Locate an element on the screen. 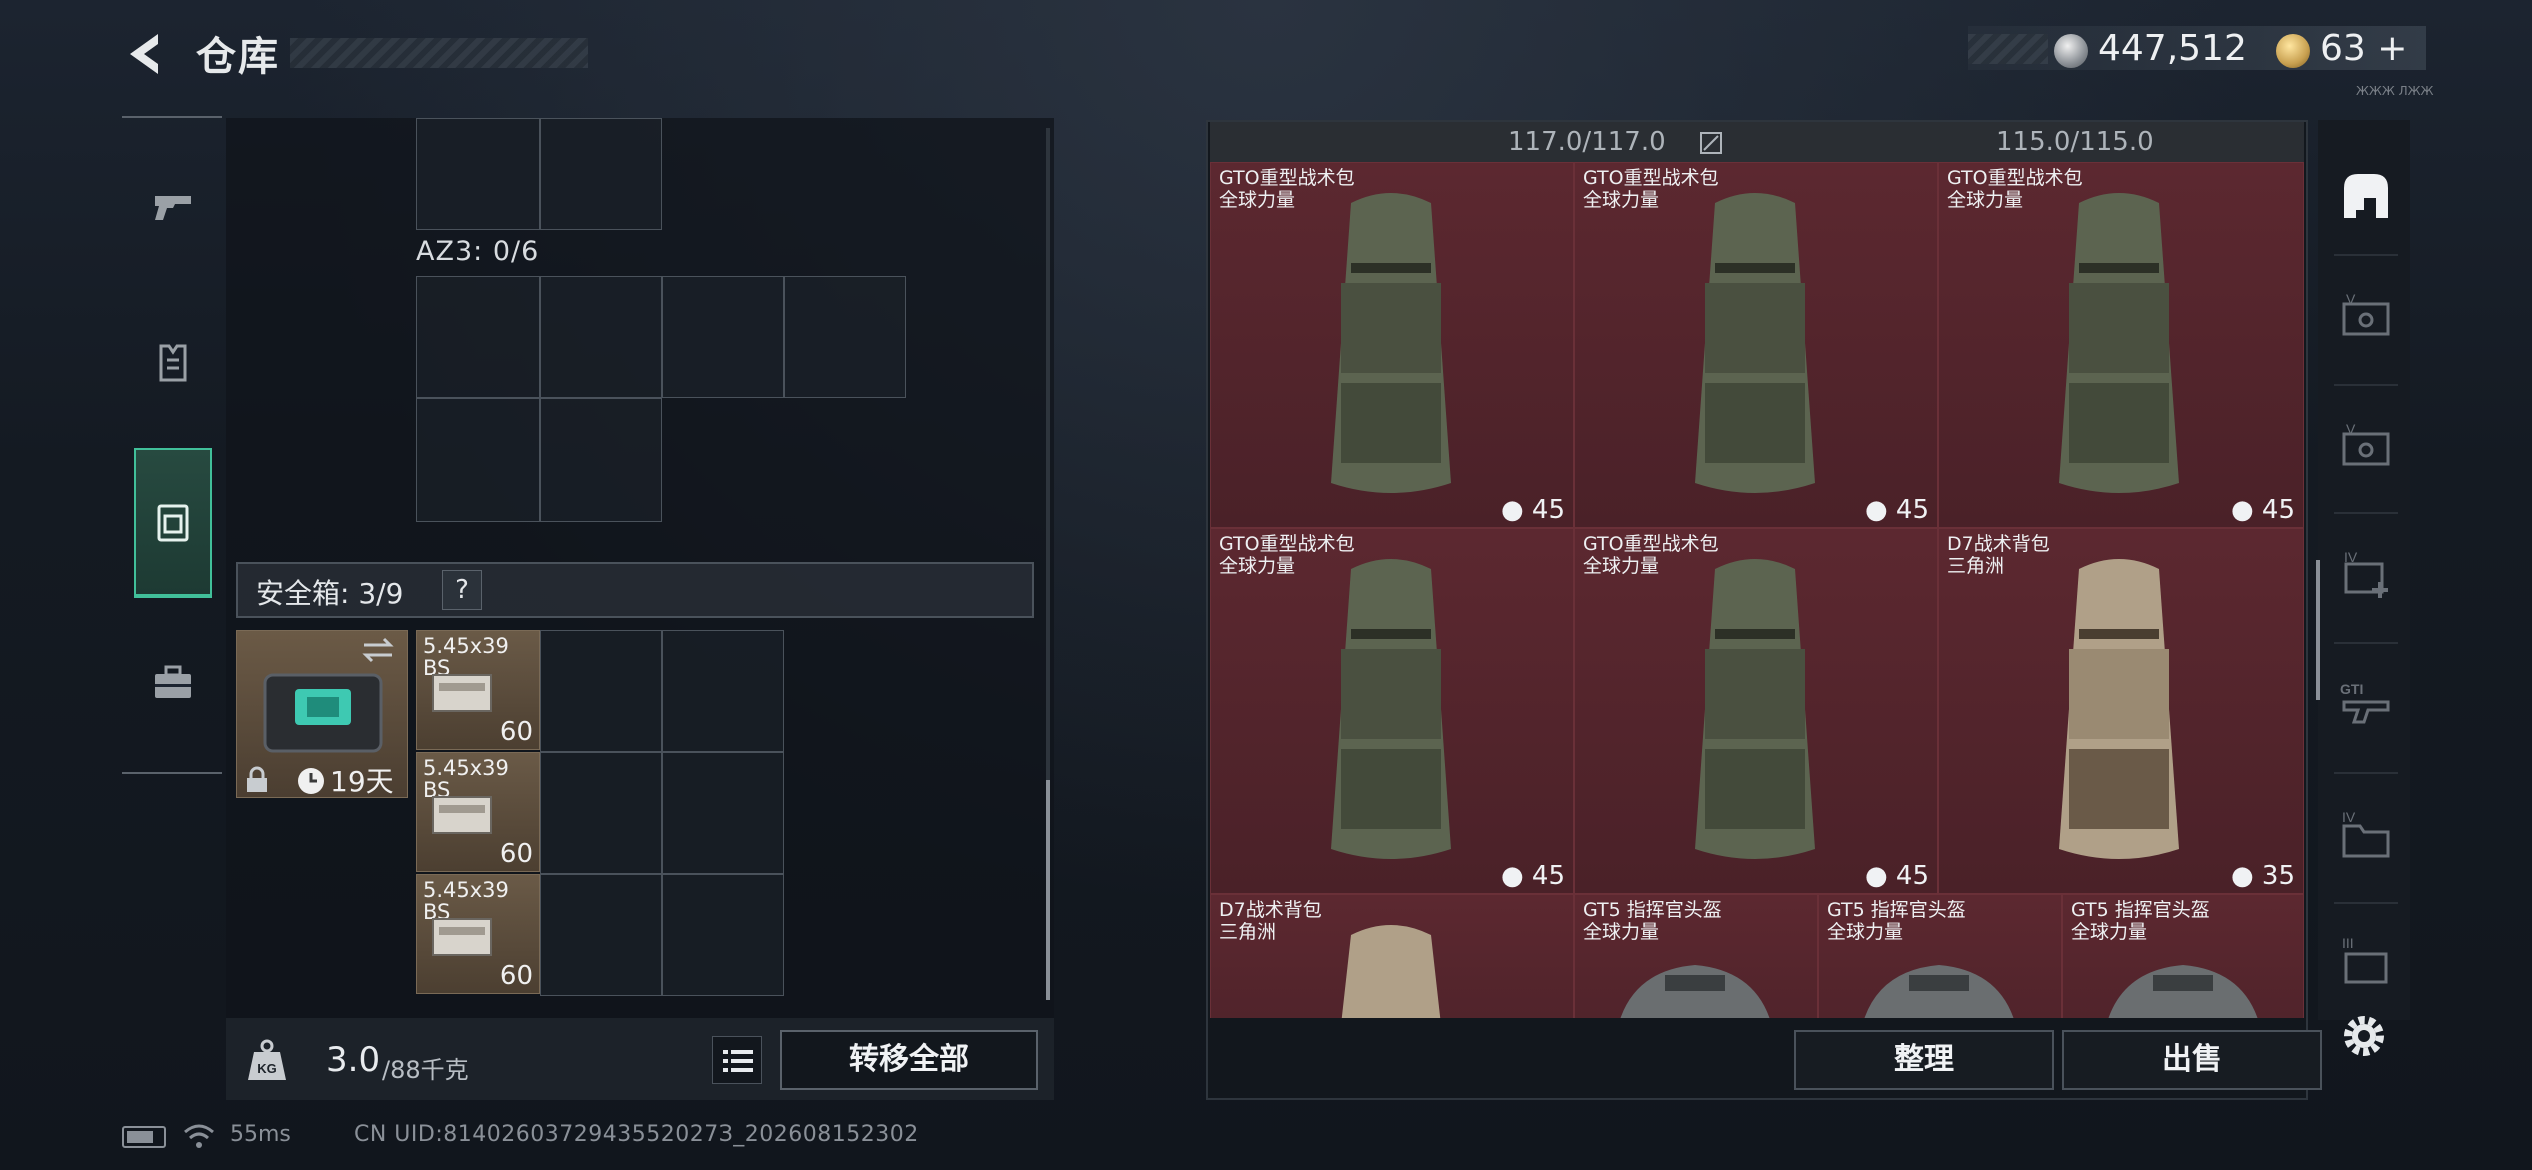 The width and height of the screenshot is (2532, 1170). nav-equipment-tab is located at coordinates (173, 362).